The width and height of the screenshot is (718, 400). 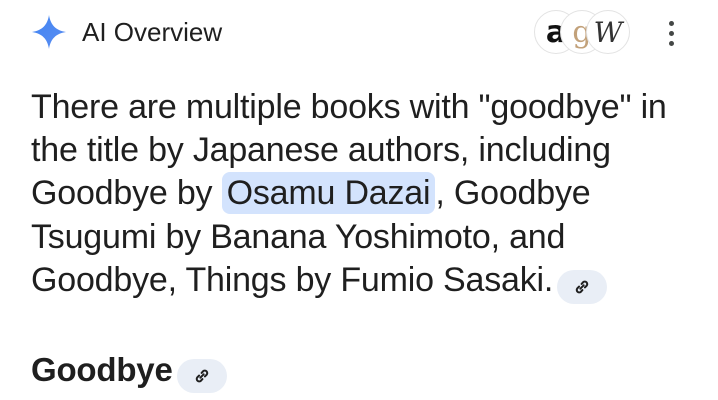 I want to click on section-citation-link-button, so click(x=201, y=376).